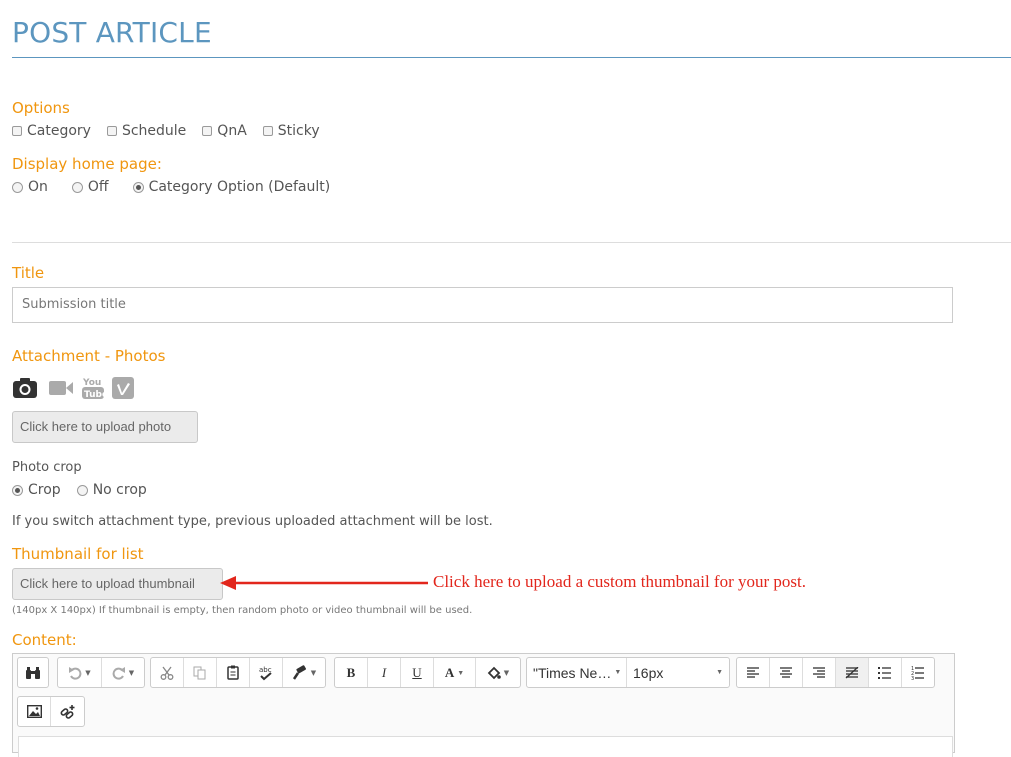  Describe the element at coordinates (304, 672) in the screenshot. I see `format-painter-icon: ▼` at that location.